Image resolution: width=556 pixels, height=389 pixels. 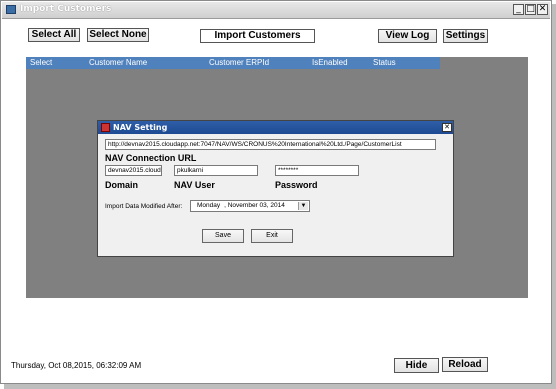 I want to click on exit-button: Exit, so click(x=272, y=236).